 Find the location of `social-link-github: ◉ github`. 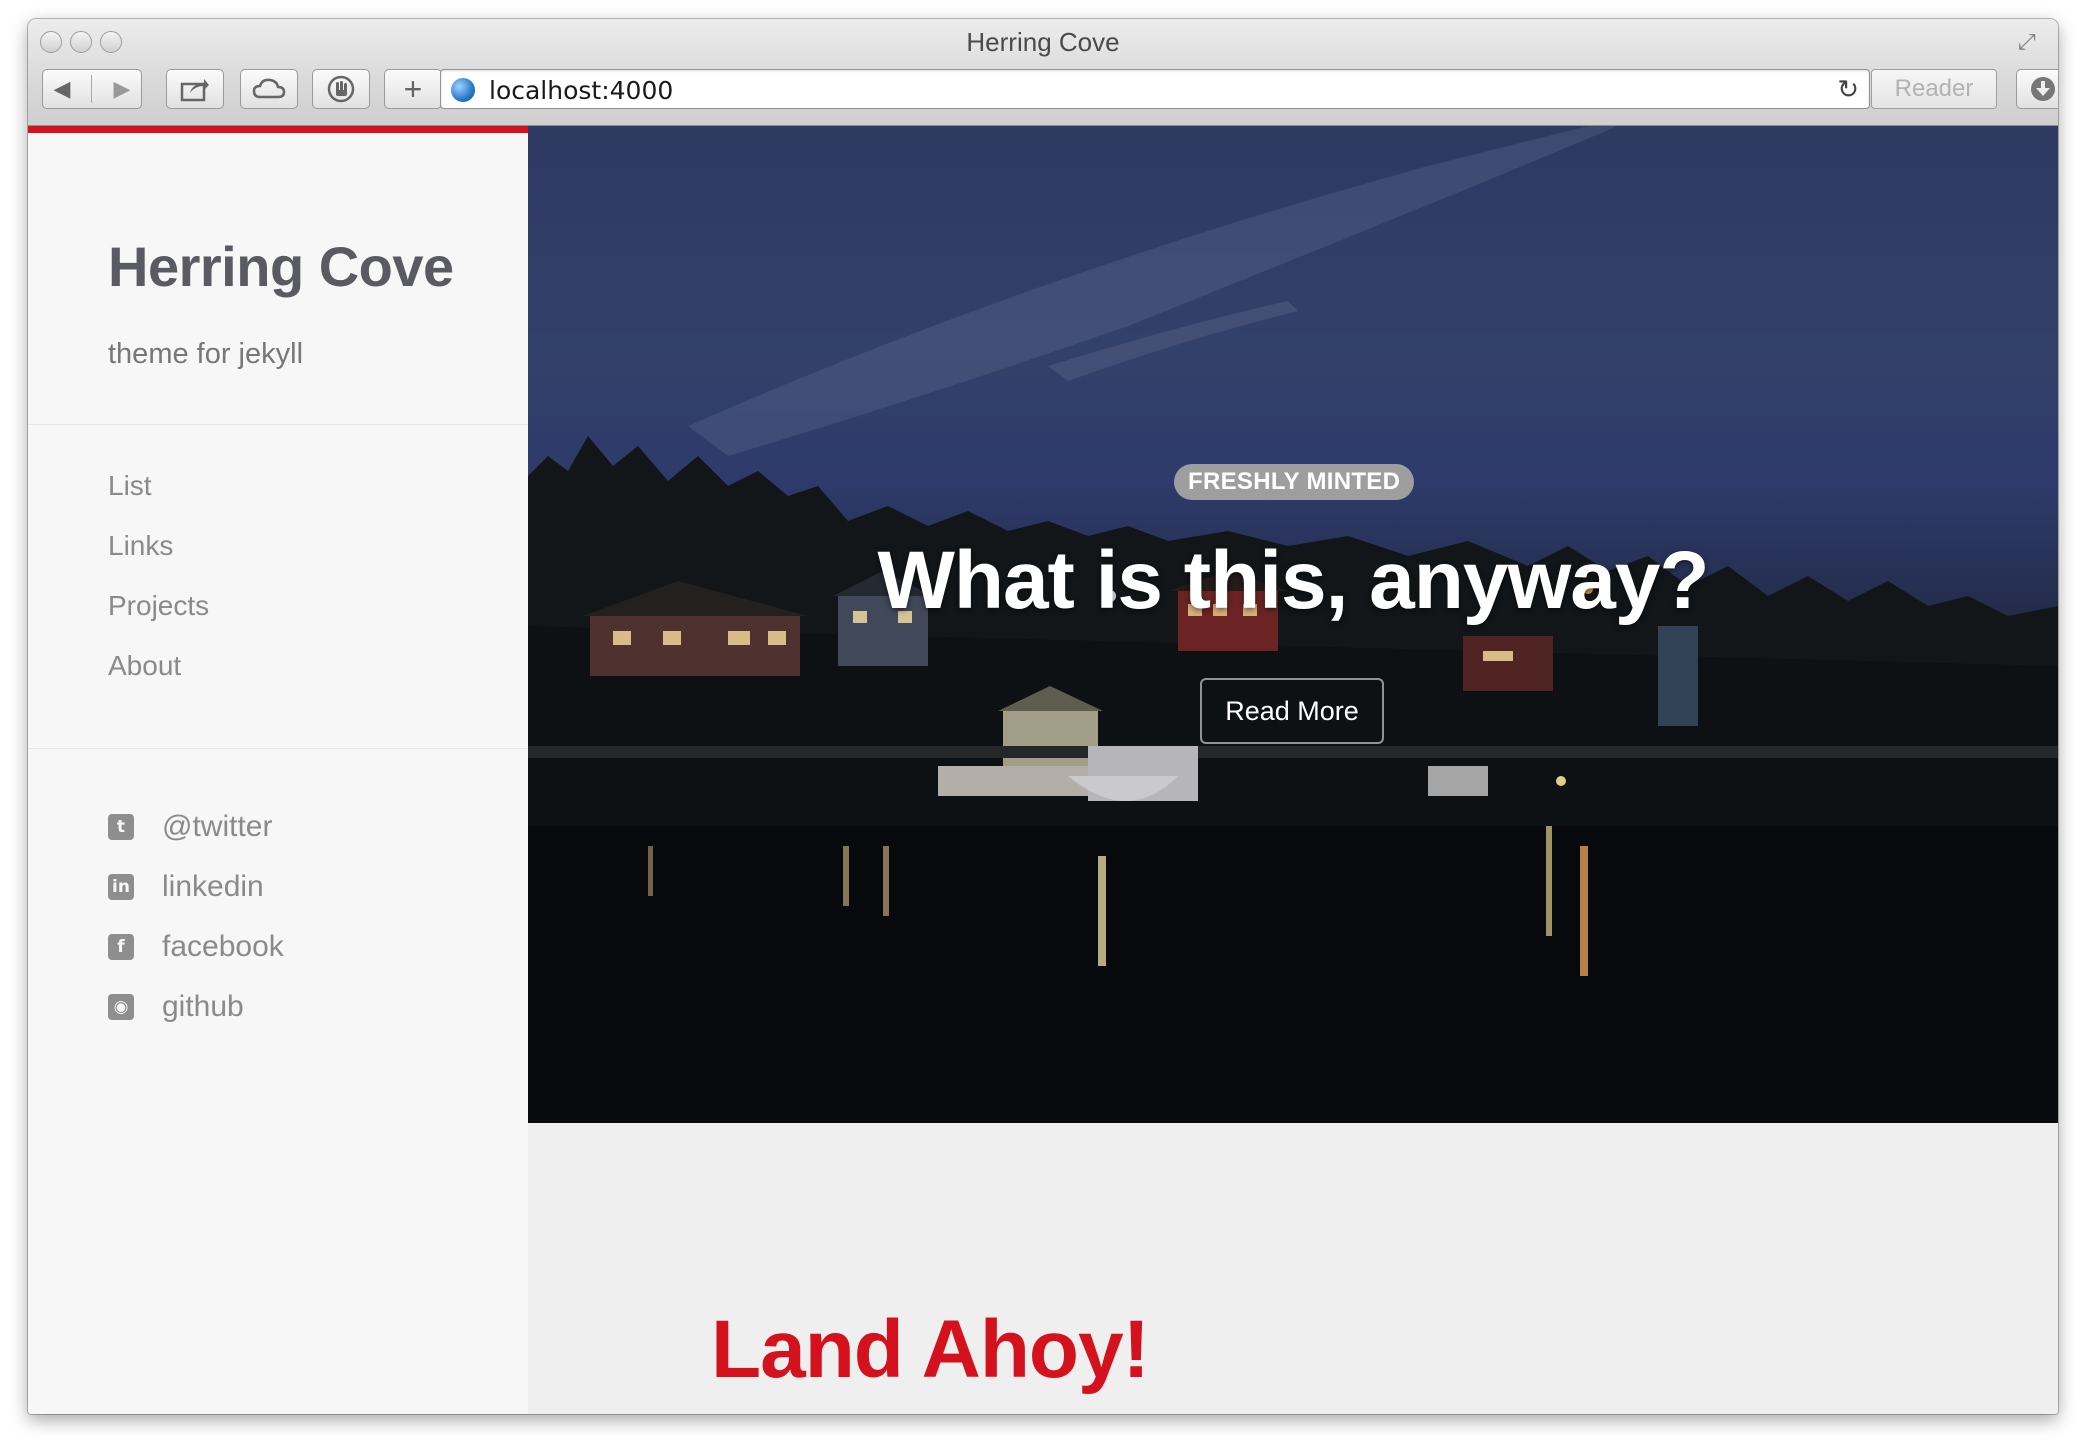

social-link-github: ◉ github is located at coordinates (176, 1007).